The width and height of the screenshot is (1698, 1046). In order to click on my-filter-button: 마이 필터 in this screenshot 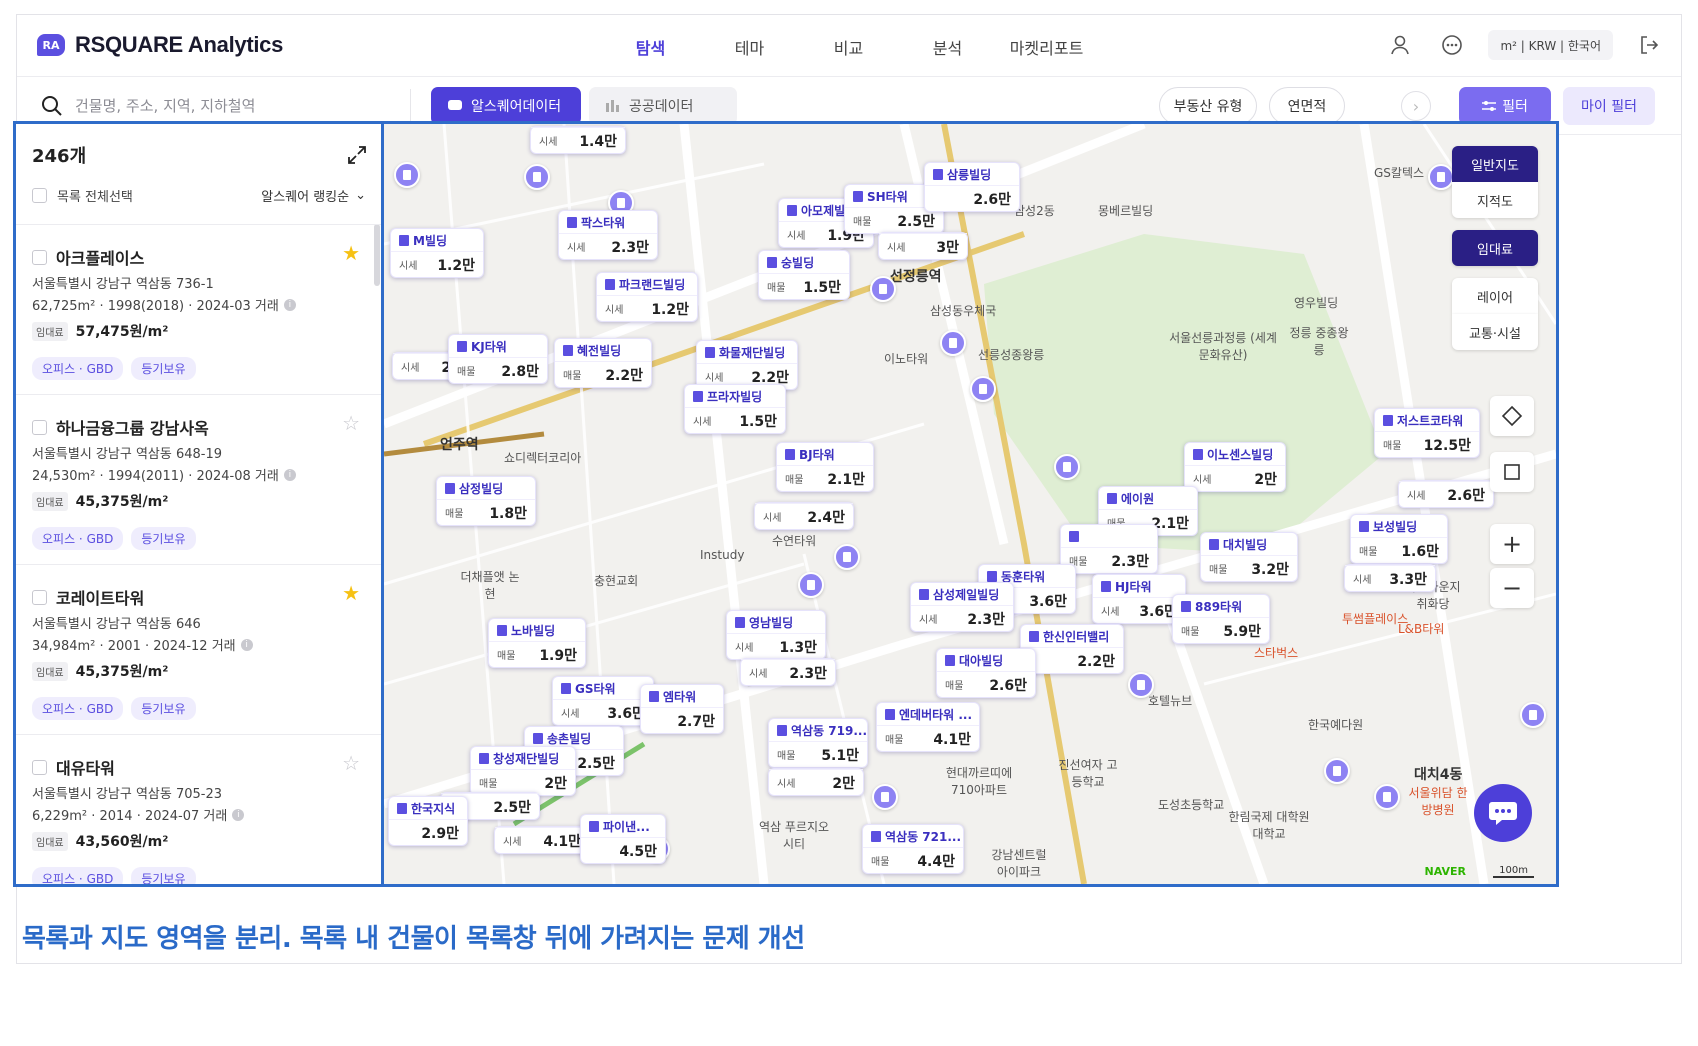, I will do `click(1609, 106)`.